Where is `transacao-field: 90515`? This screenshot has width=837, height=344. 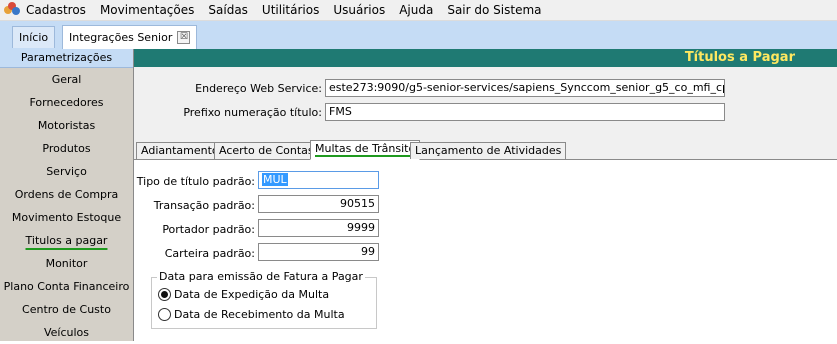 transacao-field: 90515 is located at coordinates (318, 204).